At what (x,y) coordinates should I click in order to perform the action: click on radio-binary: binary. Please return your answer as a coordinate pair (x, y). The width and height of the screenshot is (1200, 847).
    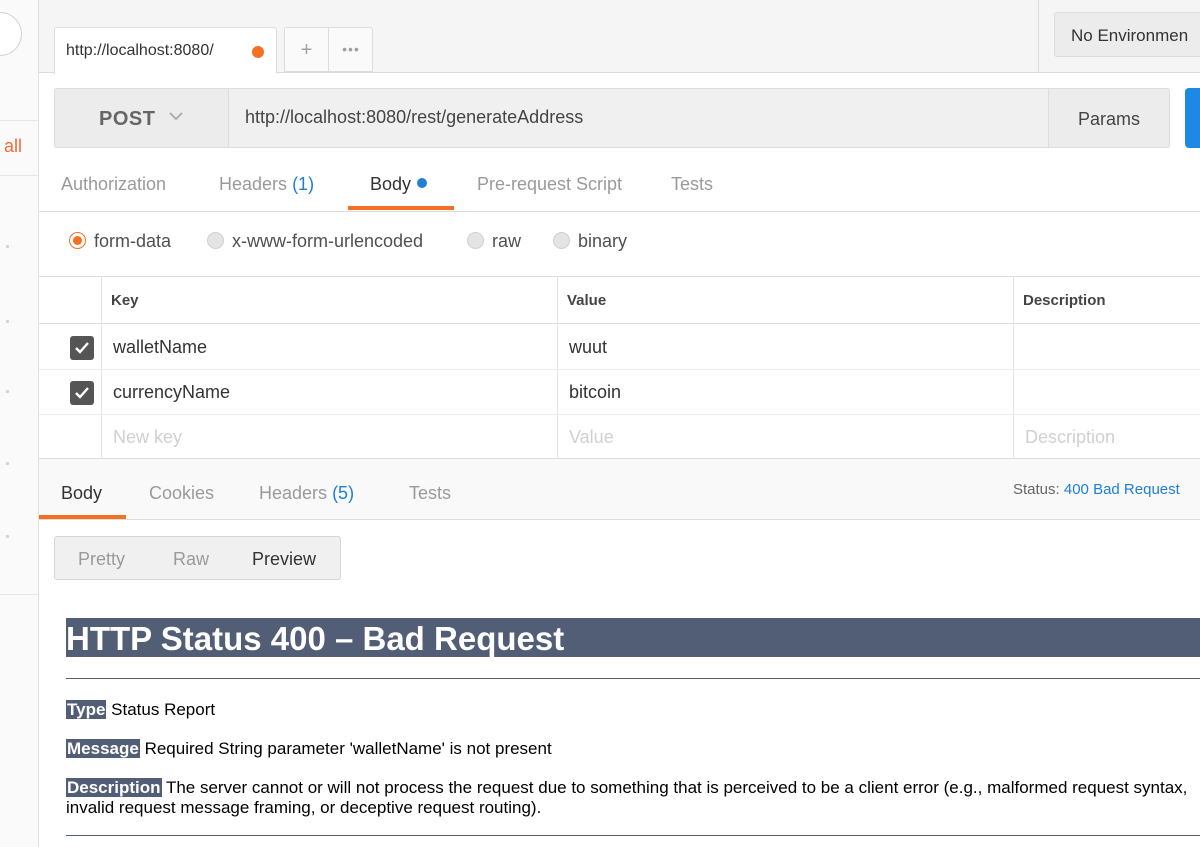
    Looking at the image, I should click on (590, 241).